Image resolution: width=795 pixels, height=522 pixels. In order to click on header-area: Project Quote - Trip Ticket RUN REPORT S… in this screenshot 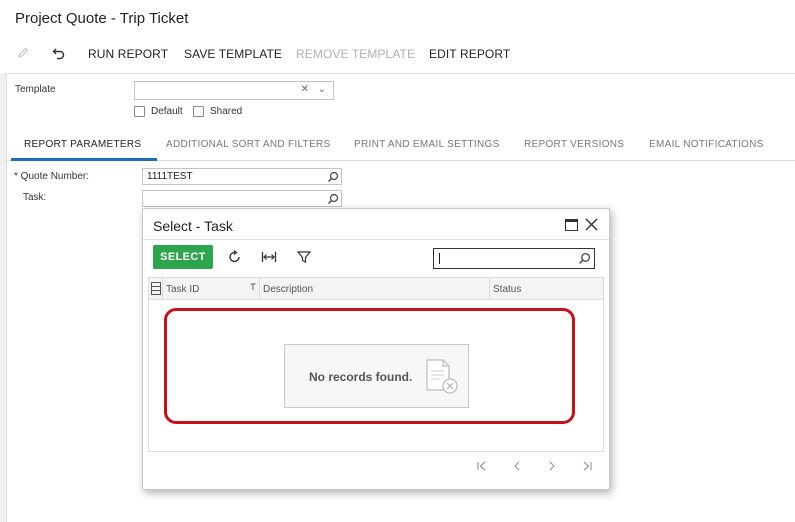, I will do `click(397, 36)`.